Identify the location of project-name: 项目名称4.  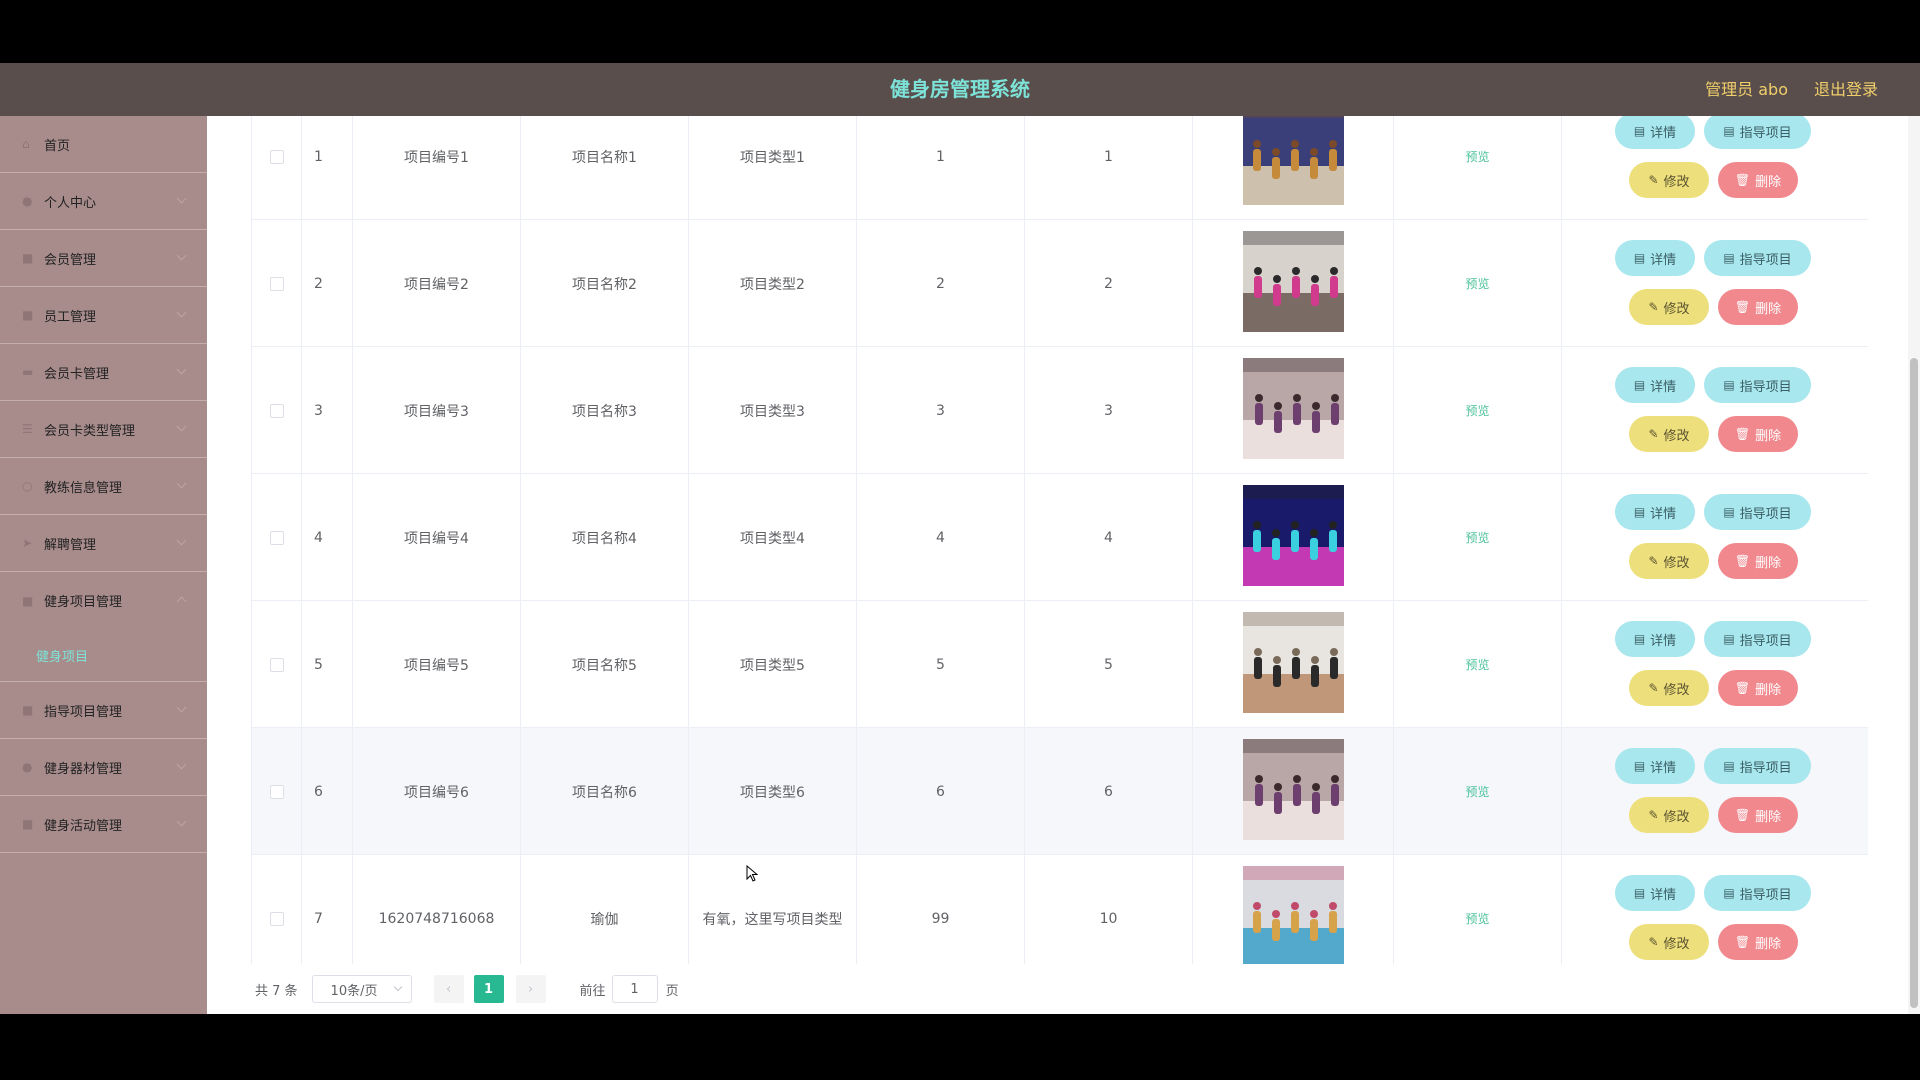
(605, 537).